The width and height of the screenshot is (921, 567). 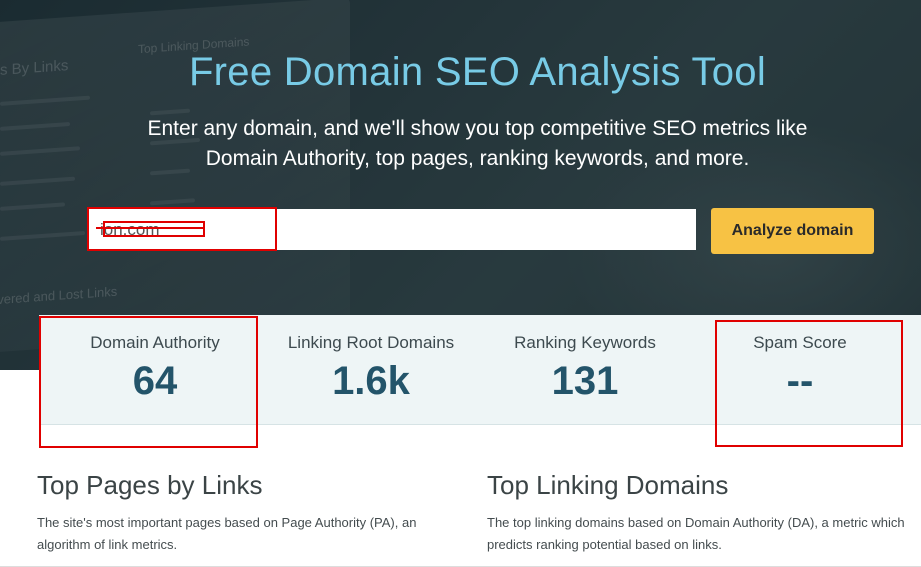 What do you see at coordinates (585, 381) in the screenshot?
I see `metric-value: 131` at bounding box center [585, 381].